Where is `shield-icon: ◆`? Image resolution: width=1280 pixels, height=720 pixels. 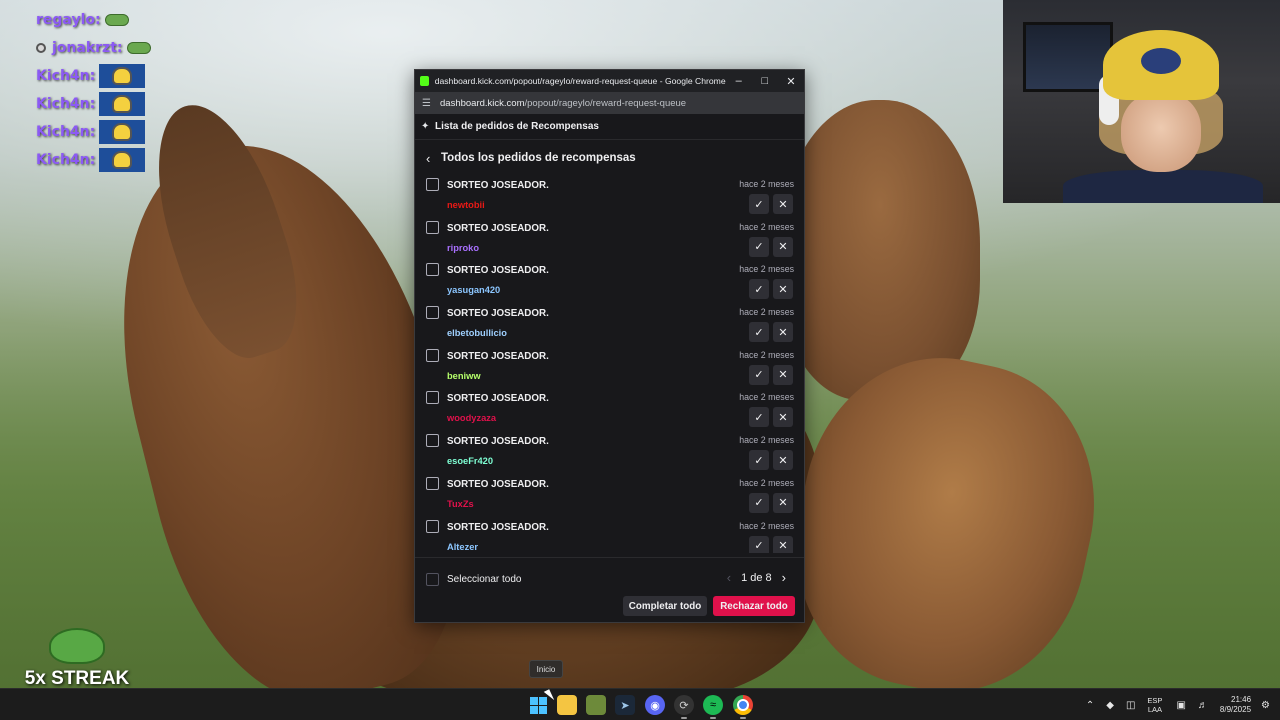
shield-icon: ◆ is located at coordinates (1110, 705).